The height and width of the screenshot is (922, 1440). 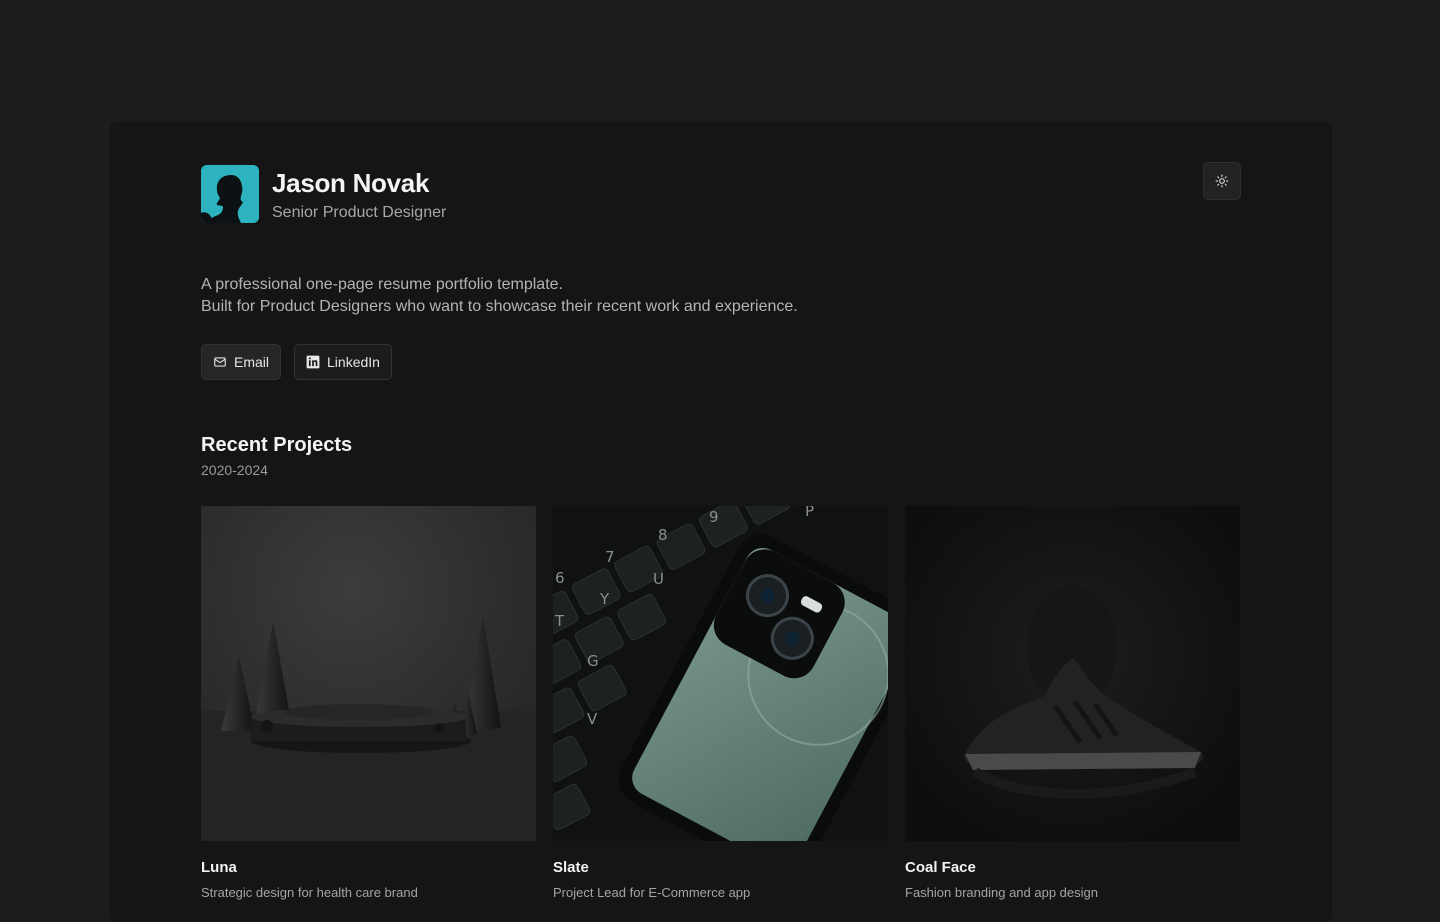 What do you see at coordinates (560, 578) in the screenshot?
I see `keyboard-key-label: 6` at bounding box center [560, 578].